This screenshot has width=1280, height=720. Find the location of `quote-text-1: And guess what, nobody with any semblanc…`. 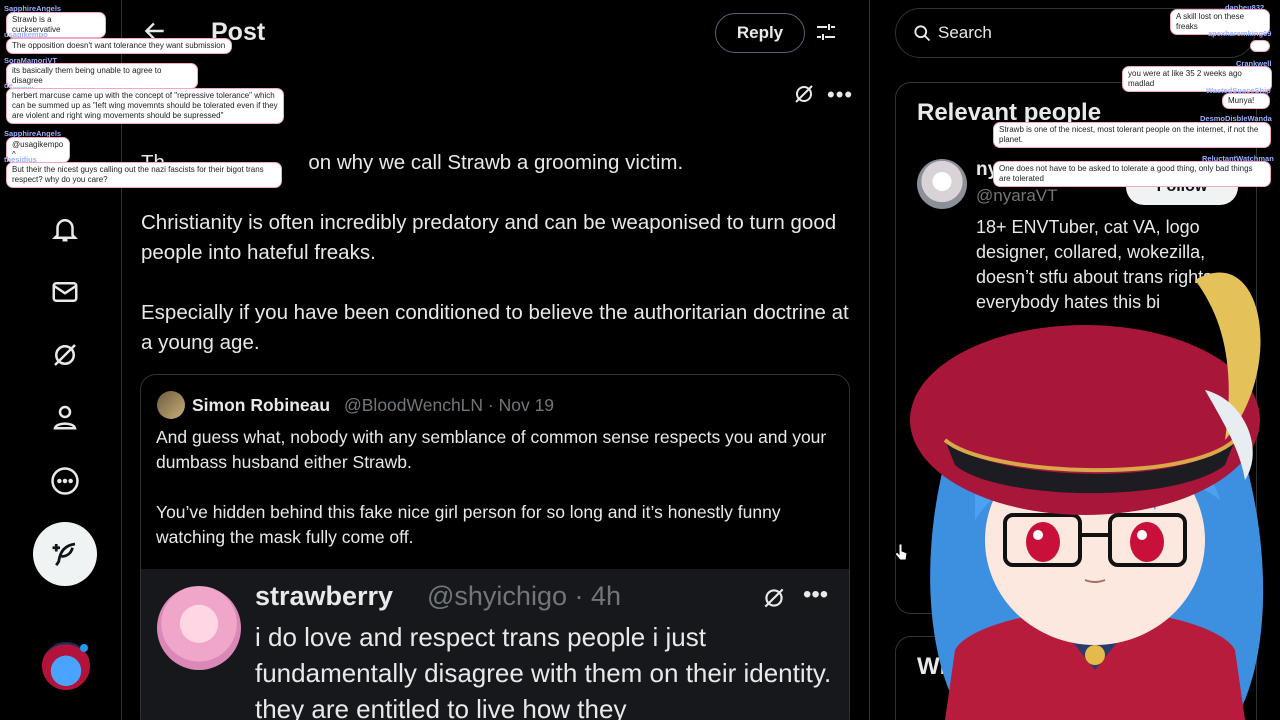

quote-text-1: And guess what, nobody with any semblanc… is located at coordinates (491, 449).